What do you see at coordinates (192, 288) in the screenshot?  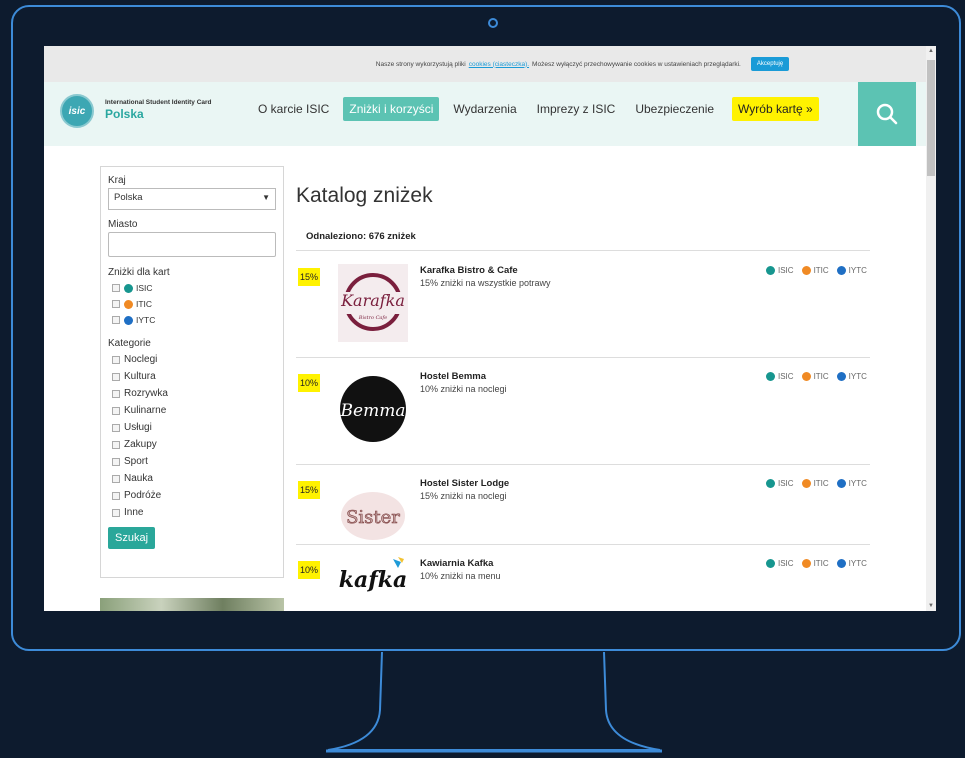 I see `card-filter-isic: ISIC` at bounding box center [192, 288].